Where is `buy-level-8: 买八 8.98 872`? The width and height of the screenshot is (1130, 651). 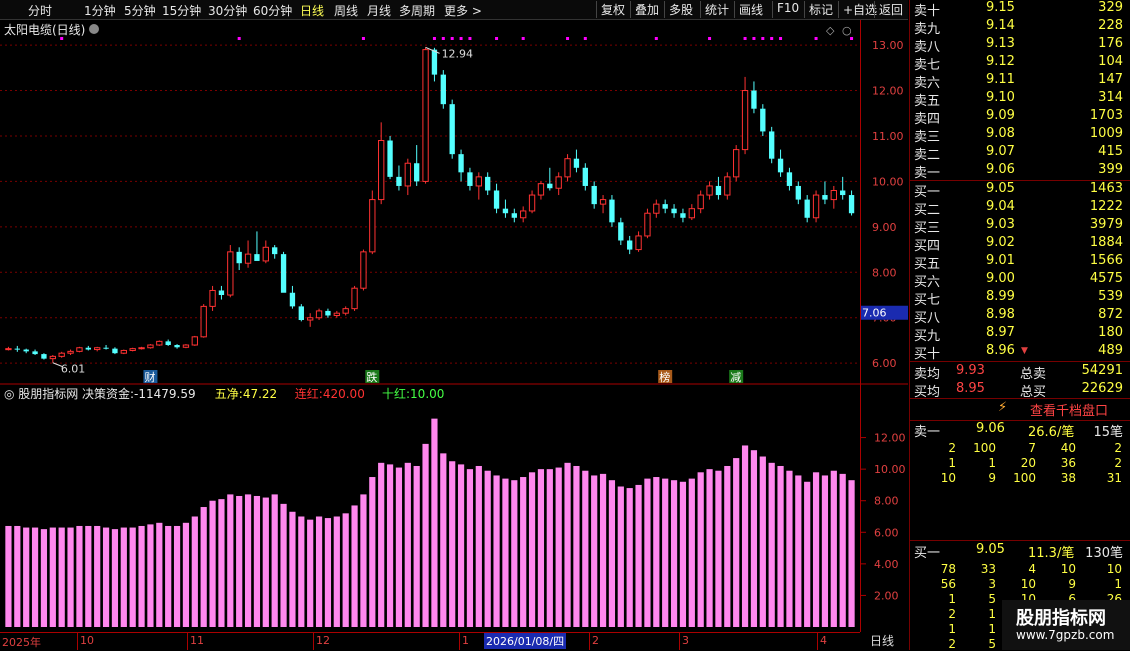 buy-level-8: 买八 8.98 872 is located at coordinates (1020, 316).